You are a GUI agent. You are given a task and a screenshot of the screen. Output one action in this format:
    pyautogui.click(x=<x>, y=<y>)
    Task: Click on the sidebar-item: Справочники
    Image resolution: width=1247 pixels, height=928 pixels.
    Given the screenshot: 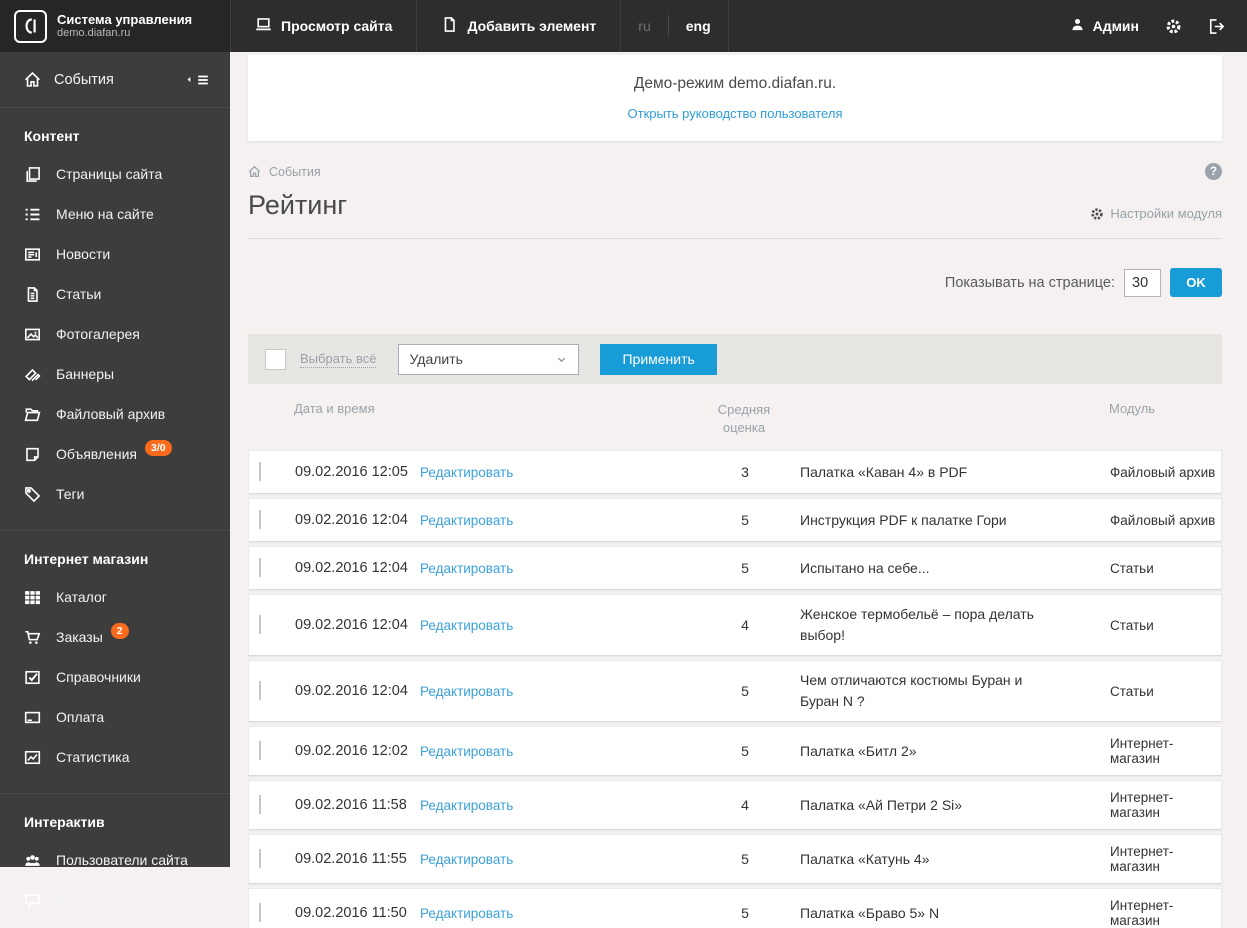 What is the action you would take?
    pyautogui.click(x=115, y=677)
    